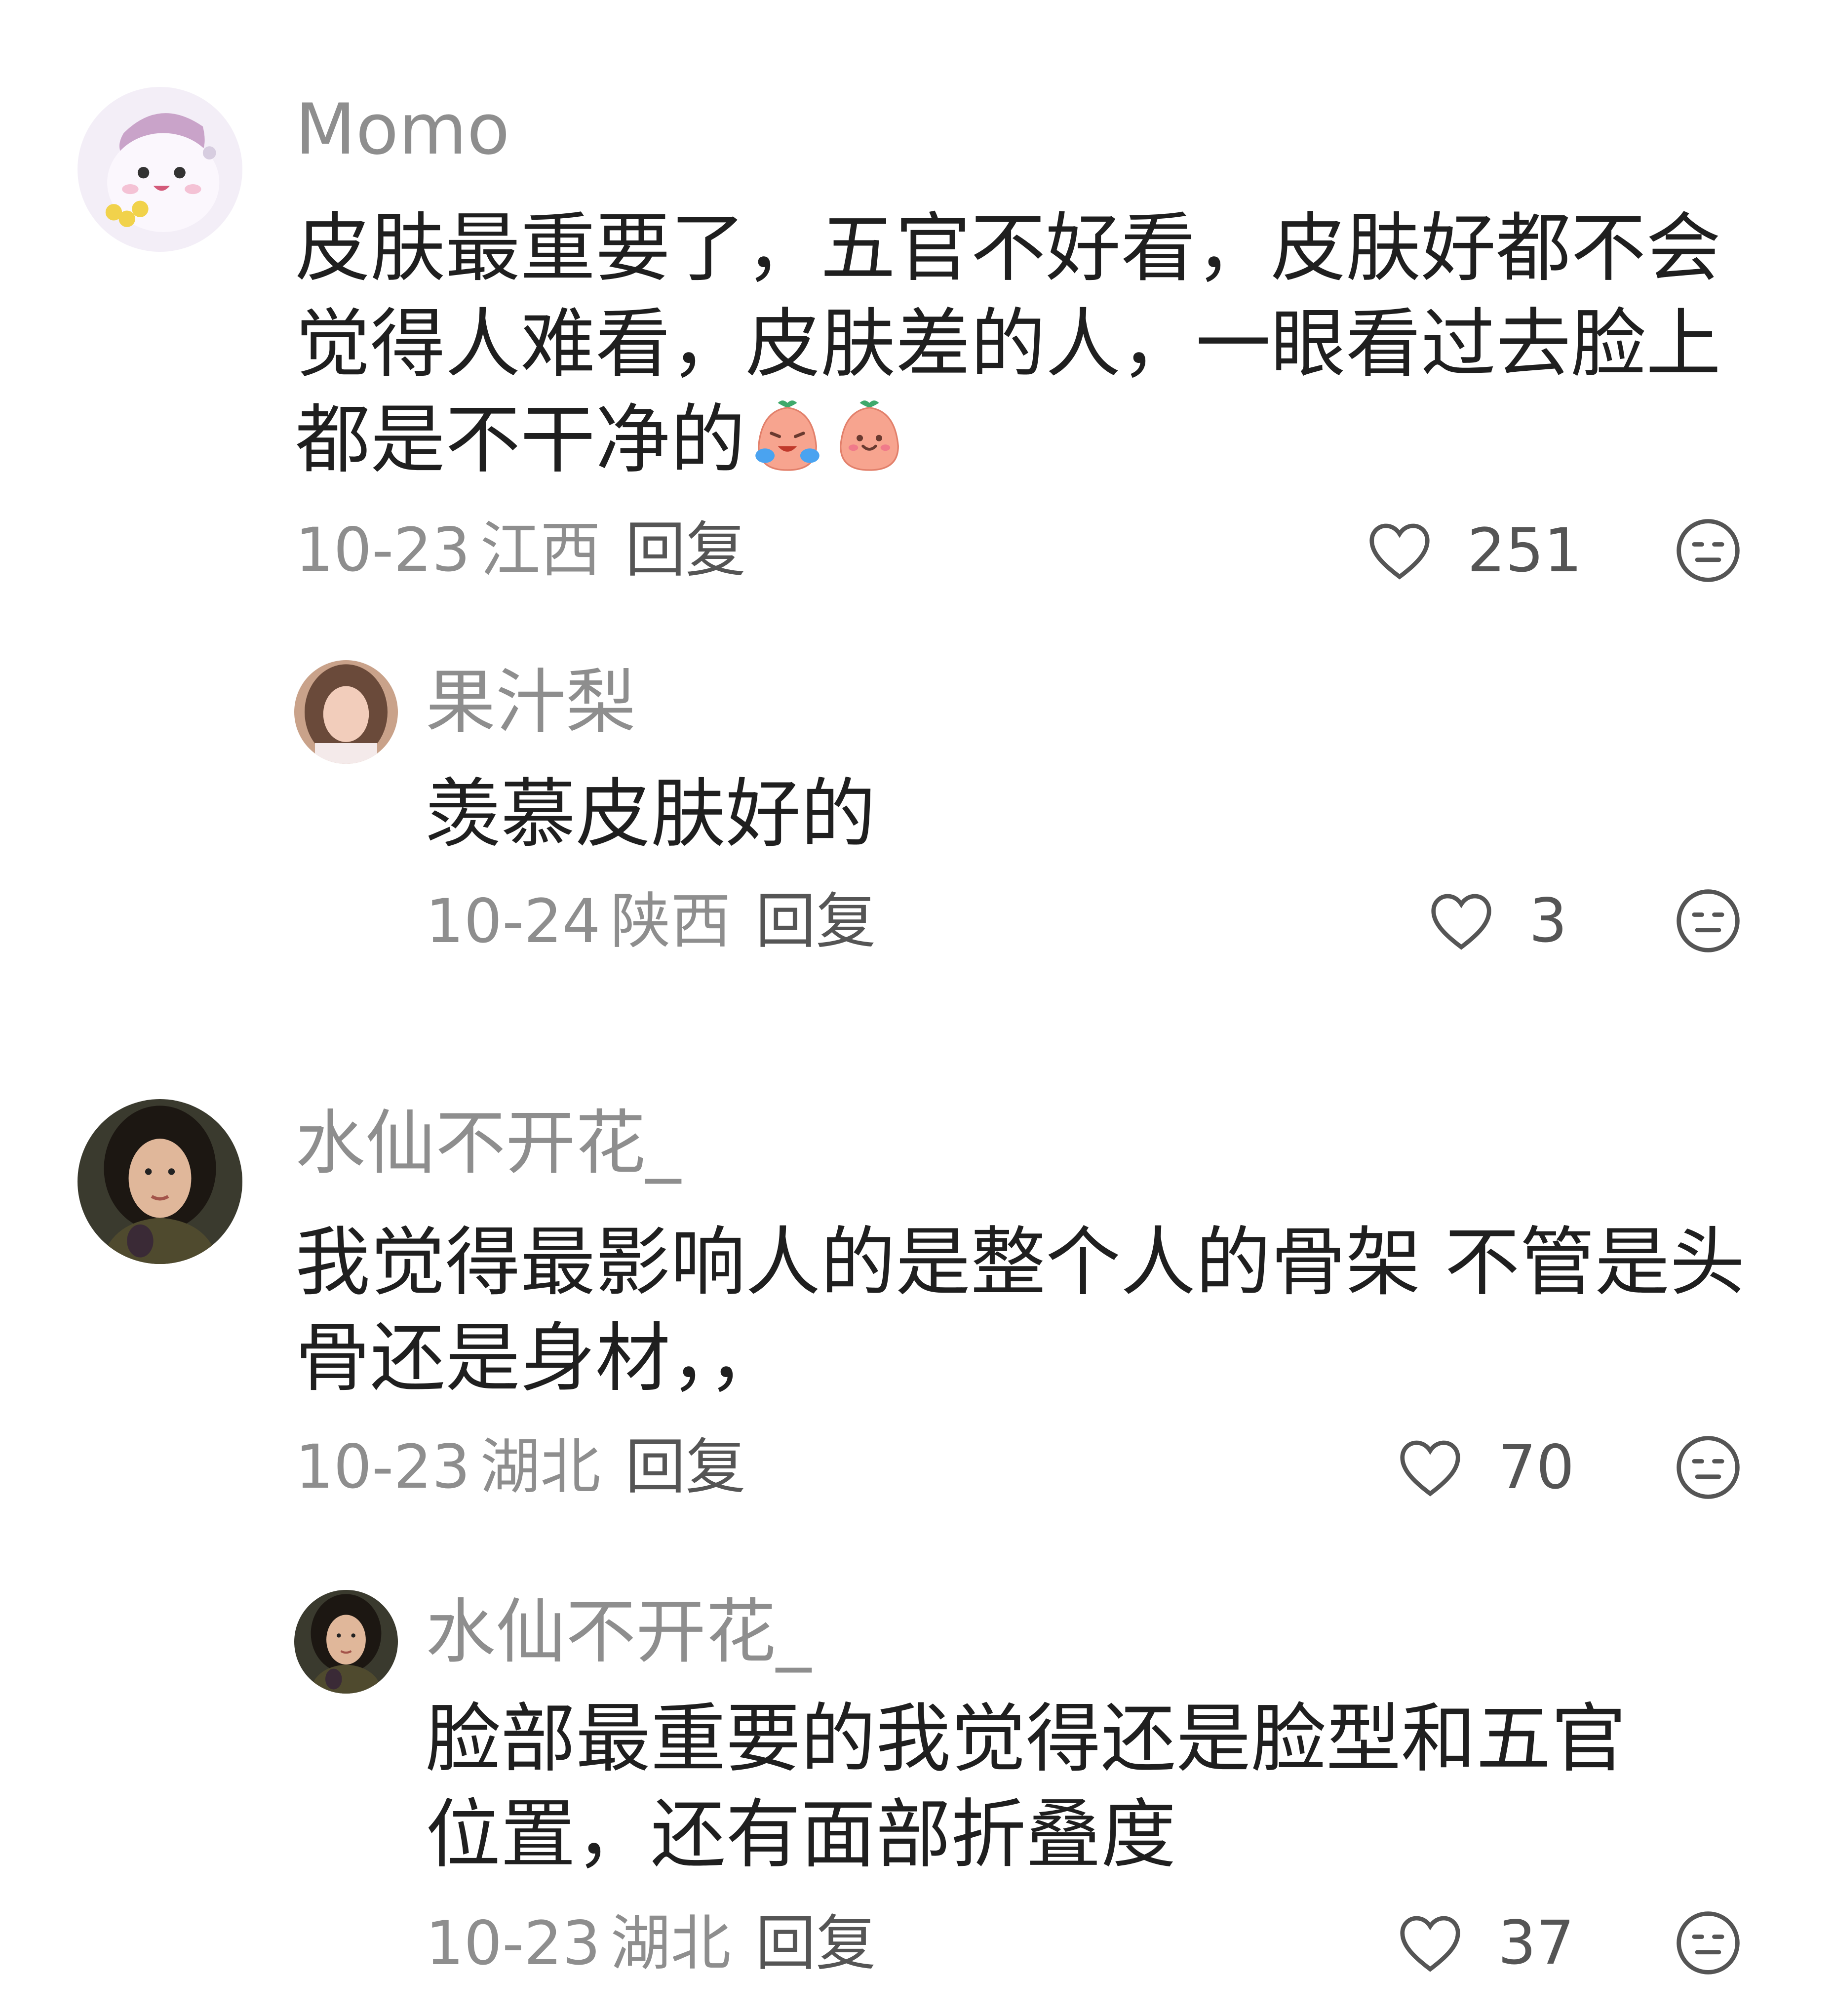 This screenshot has height=2016, width=1834. I want to click on momo-avatar-icon, so click(160, 169).